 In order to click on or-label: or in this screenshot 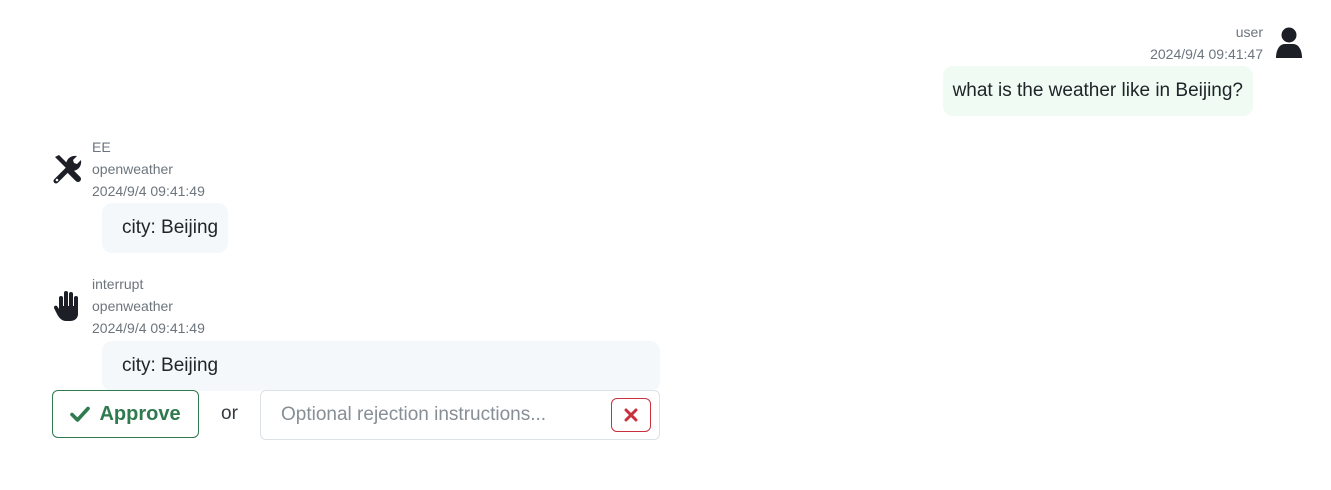, I will do `click(229, 413)`.